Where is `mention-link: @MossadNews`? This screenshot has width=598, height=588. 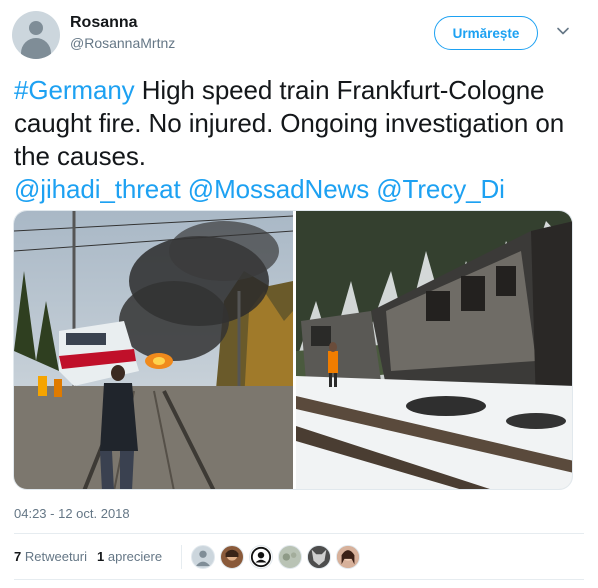 mention-link: @MossadNews is located at coordinates (278, 189).